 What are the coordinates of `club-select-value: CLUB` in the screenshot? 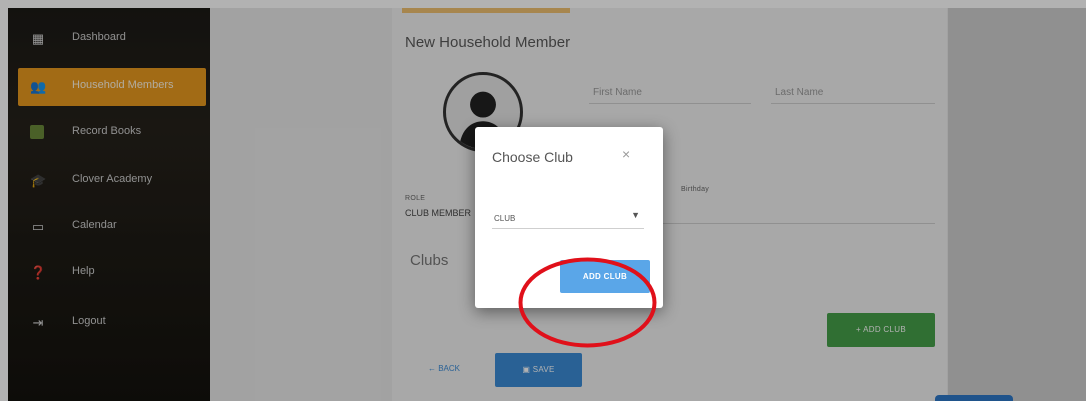 It's located at (505, 218).